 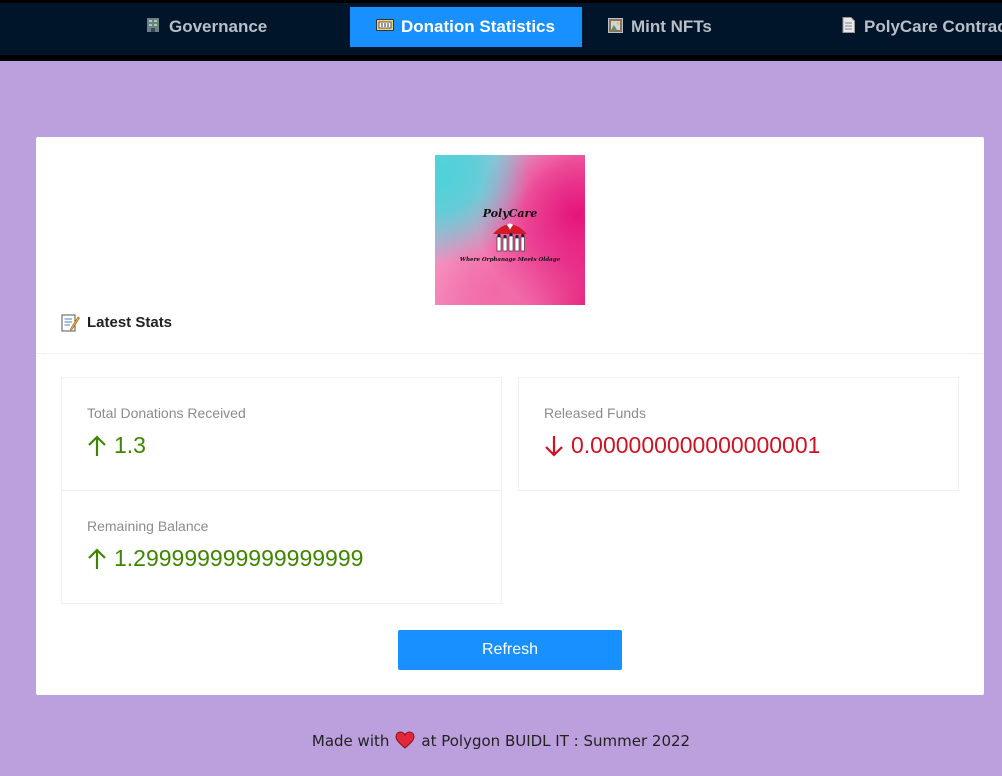 What do you see at coordinates (350, 741) in the screenshot?
I see `footer-text-before: Made with` at bounding box center [350, 741].